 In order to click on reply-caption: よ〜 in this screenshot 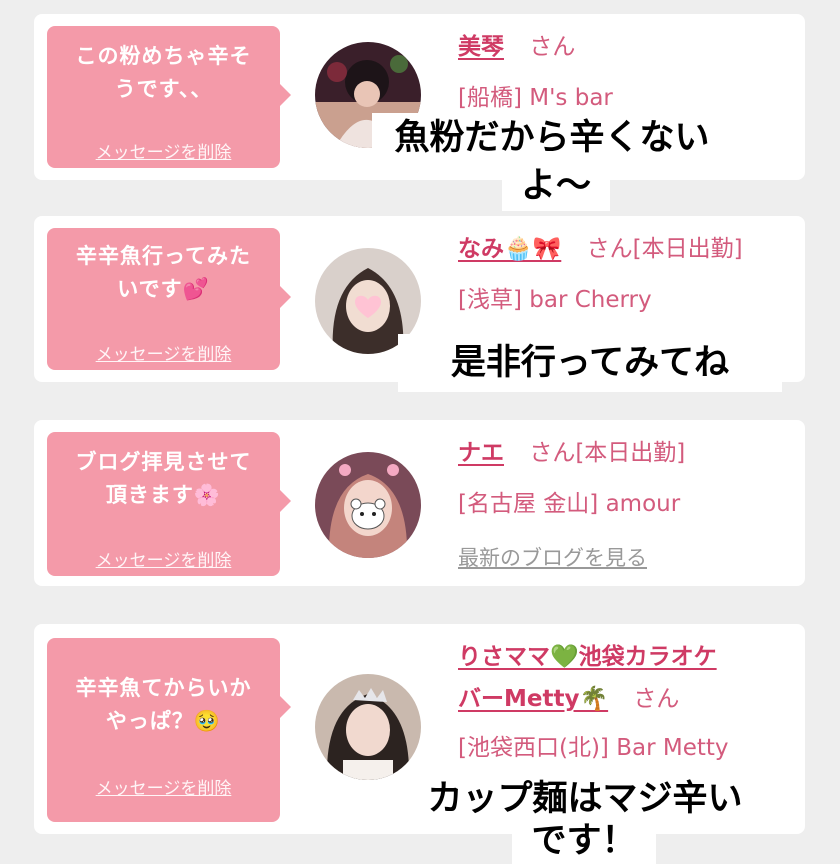, I will do `click(556, 187)`.